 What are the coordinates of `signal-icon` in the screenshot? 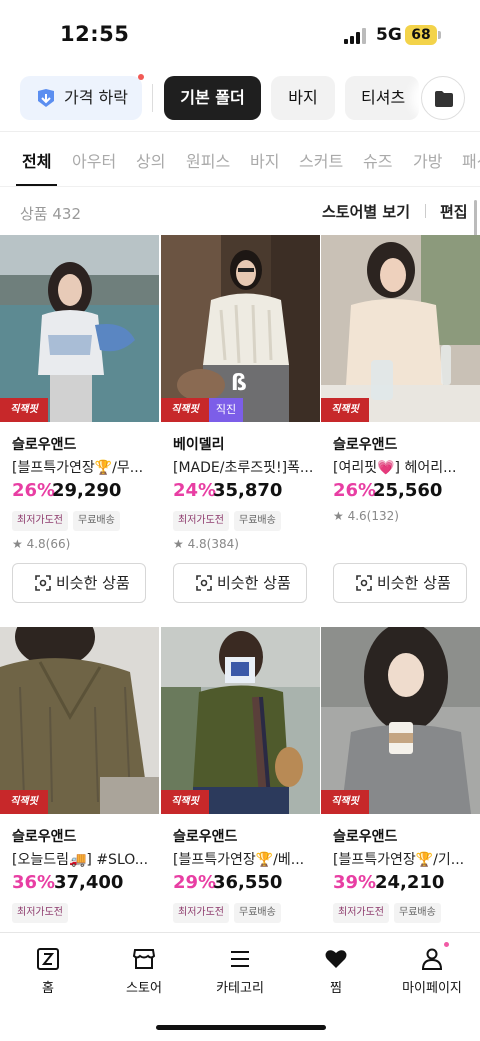 It's located at (356, 36).